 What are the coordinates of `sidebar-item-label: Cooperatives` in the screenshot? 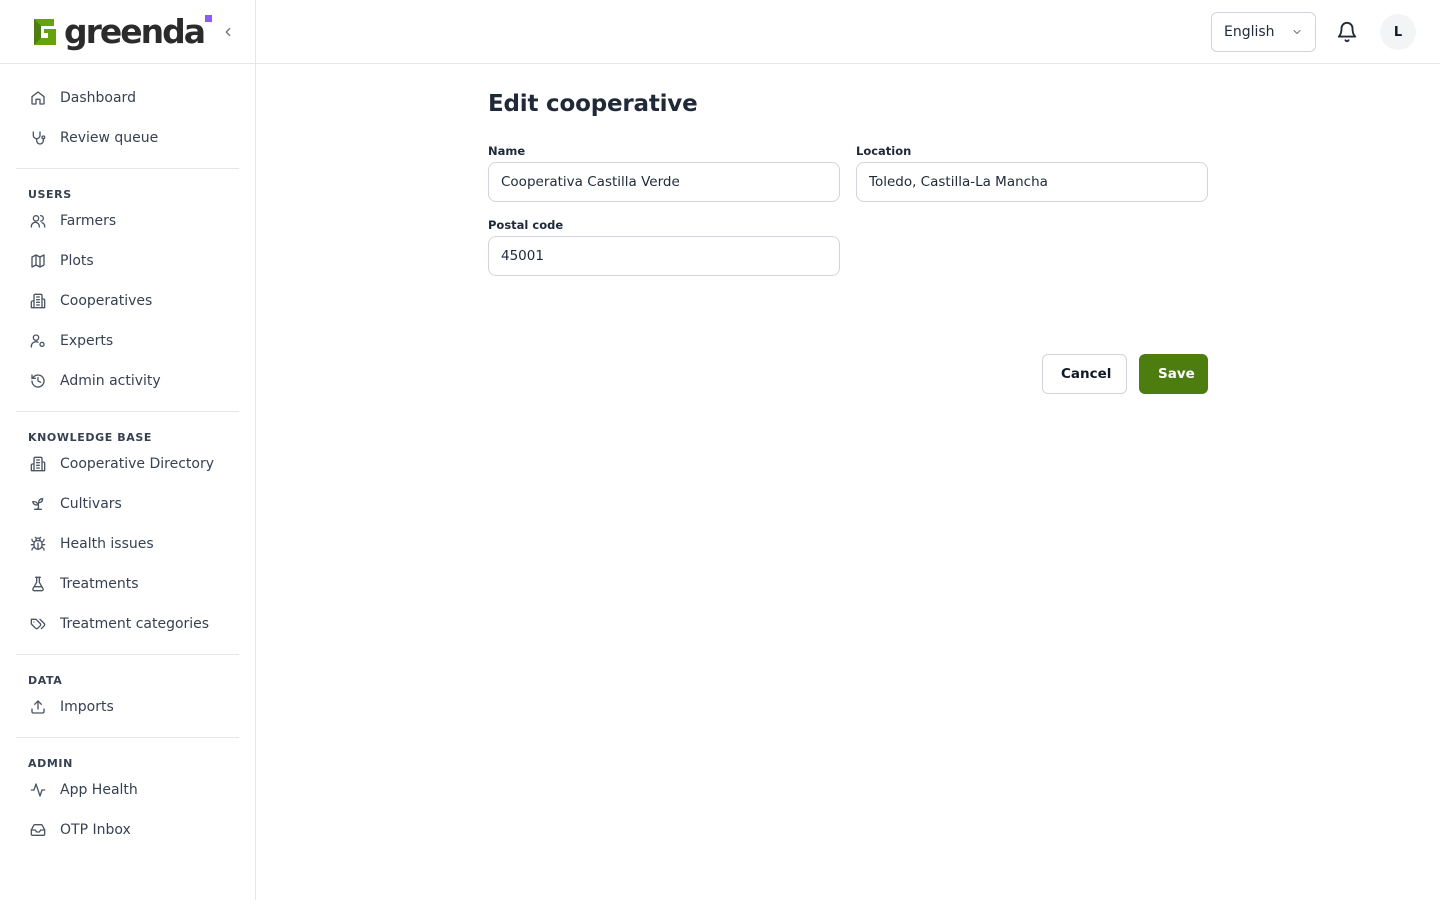 It's located at (106, 301).